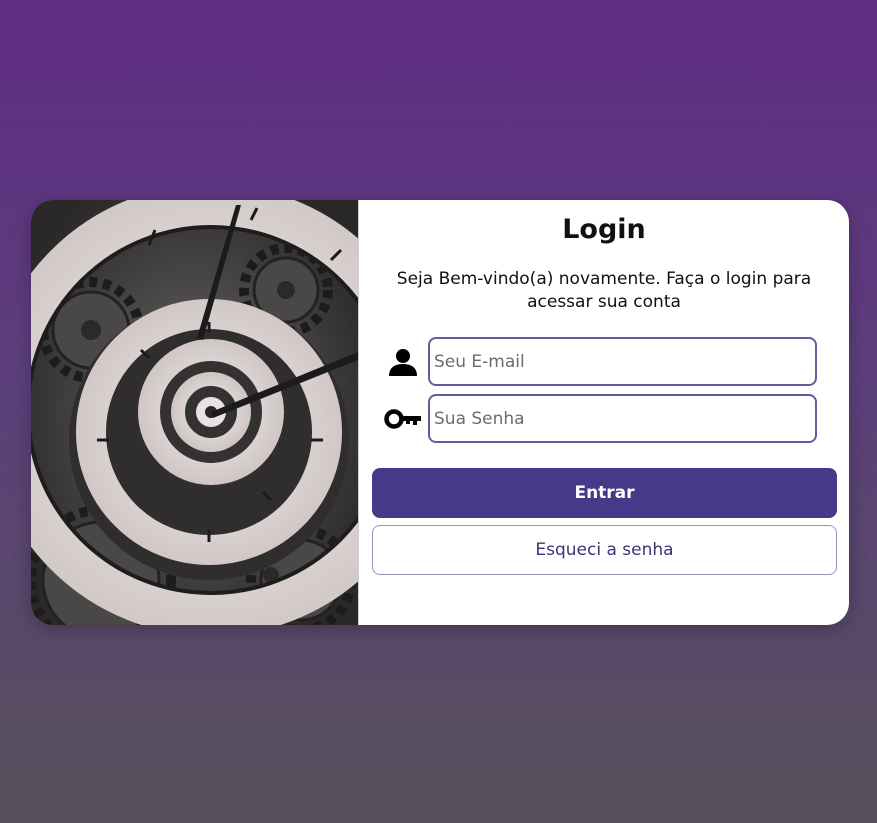 The width and height of the screenshot is (877, 823). I want to click on password-field, so click(622, 418).